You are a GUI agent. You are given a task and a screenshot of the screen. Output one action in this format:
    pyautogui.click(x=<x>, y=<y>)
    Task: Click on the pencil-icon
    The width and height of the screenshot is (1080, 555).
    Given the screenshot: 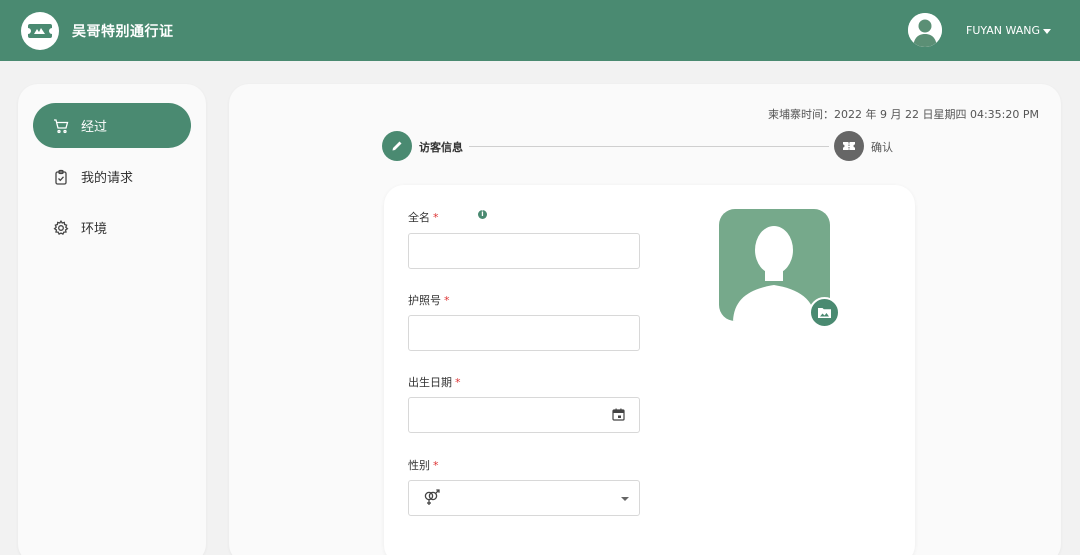 What is the action you would take?
    pyautogui.click(x=397, y=146)
    